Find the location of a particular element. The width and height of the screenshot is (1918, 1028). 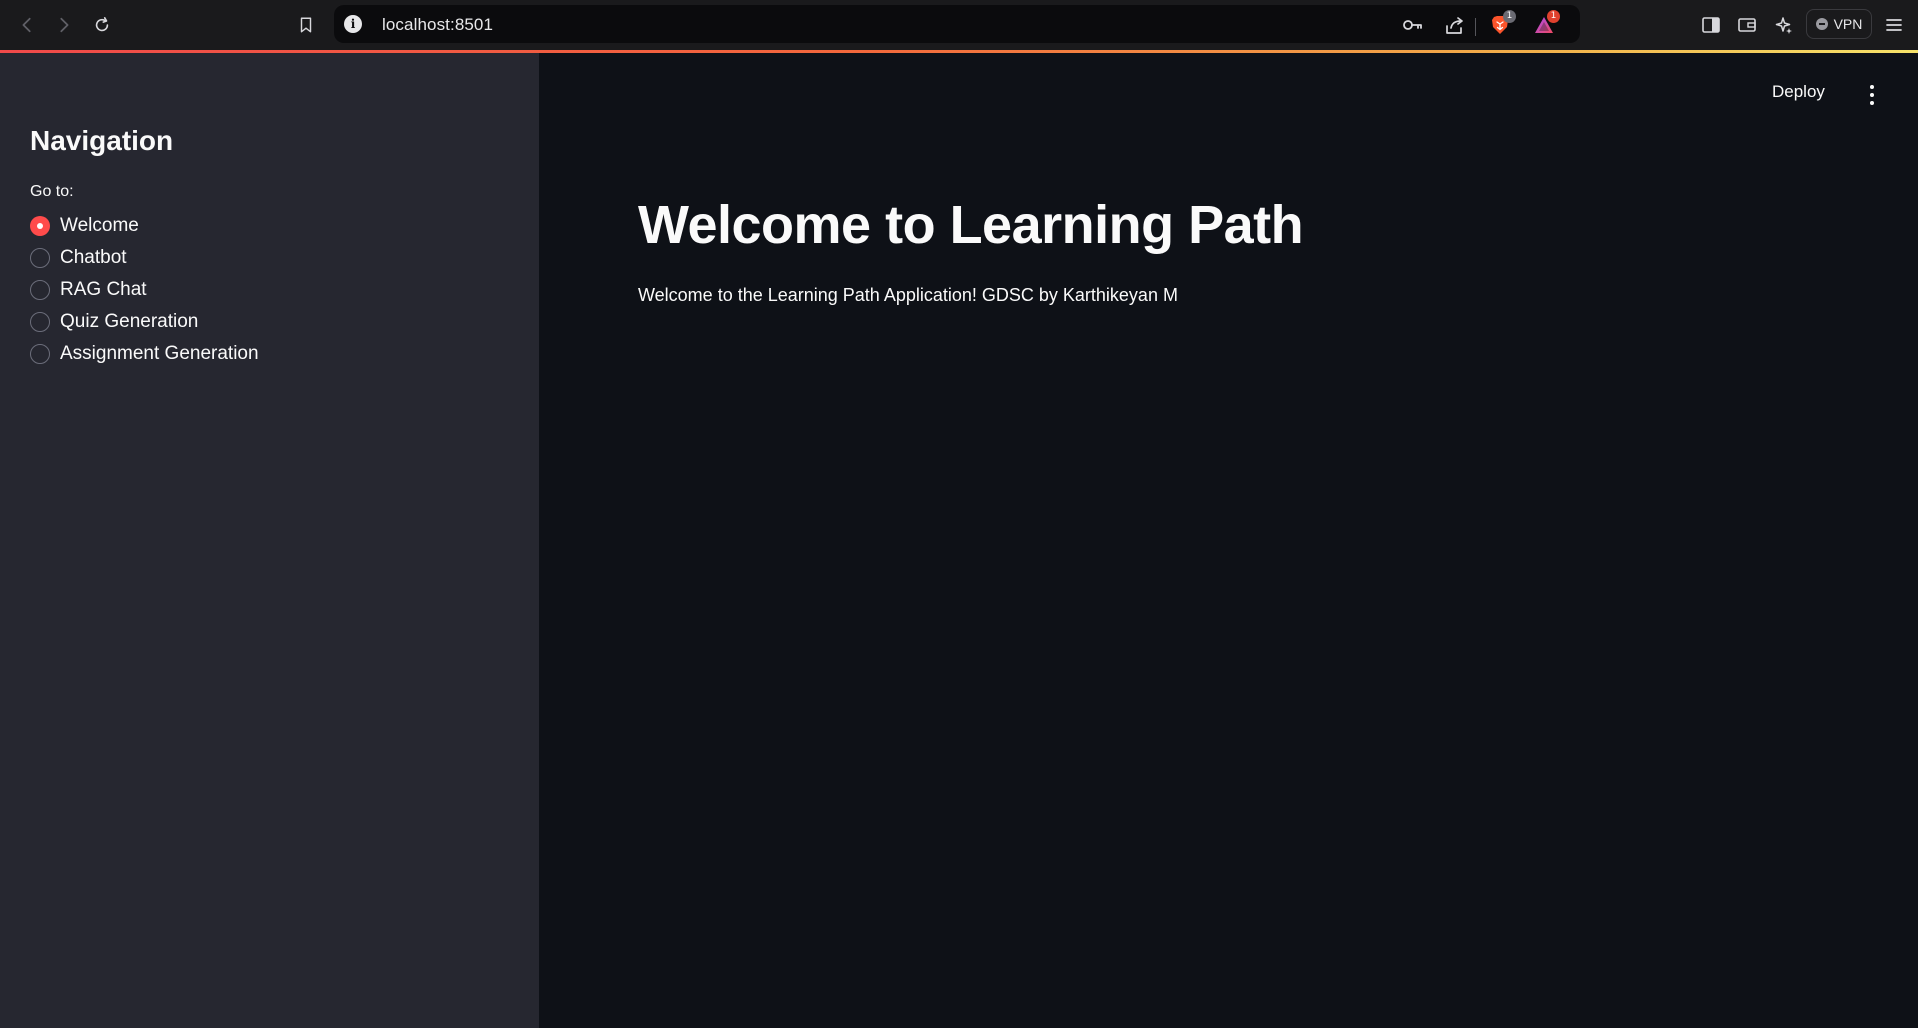

deploy-button: Deploy is located at coordinates (1798, 92).